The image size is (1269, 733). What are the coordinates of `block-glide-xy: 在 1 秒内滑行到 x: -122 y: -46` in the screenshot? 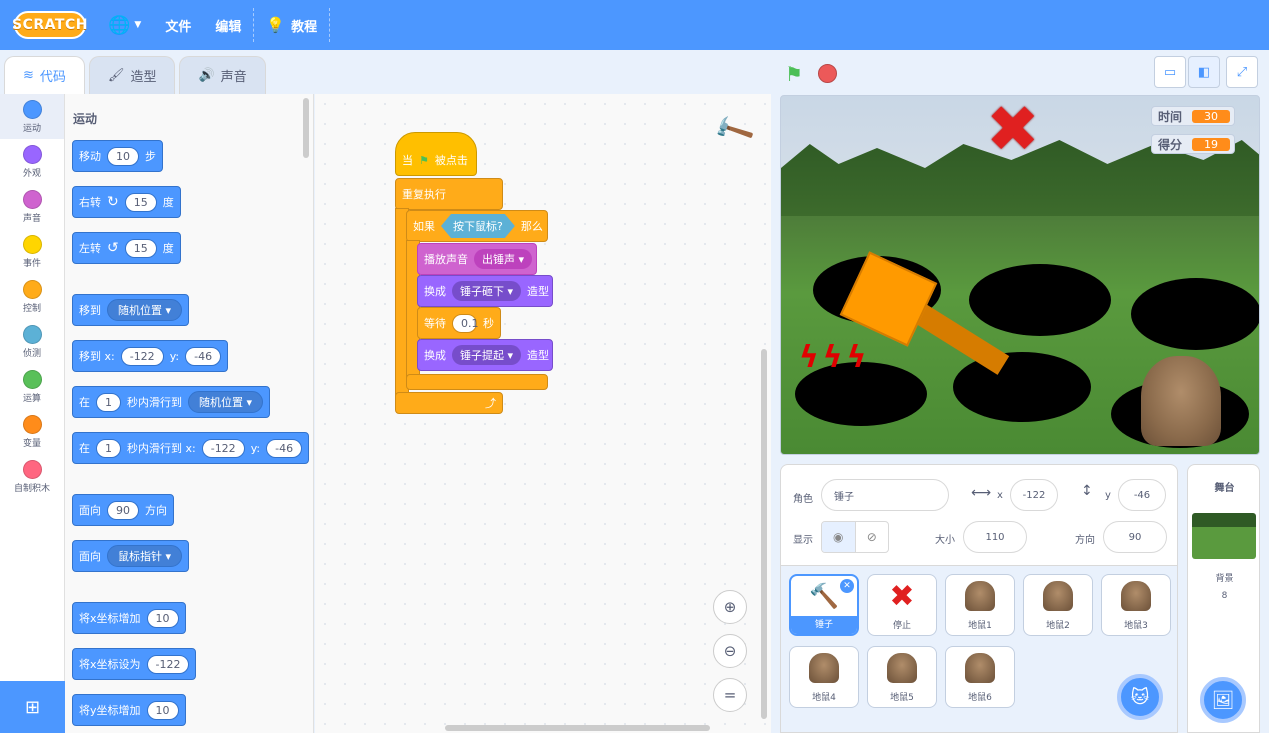 It's located at (191, 448).